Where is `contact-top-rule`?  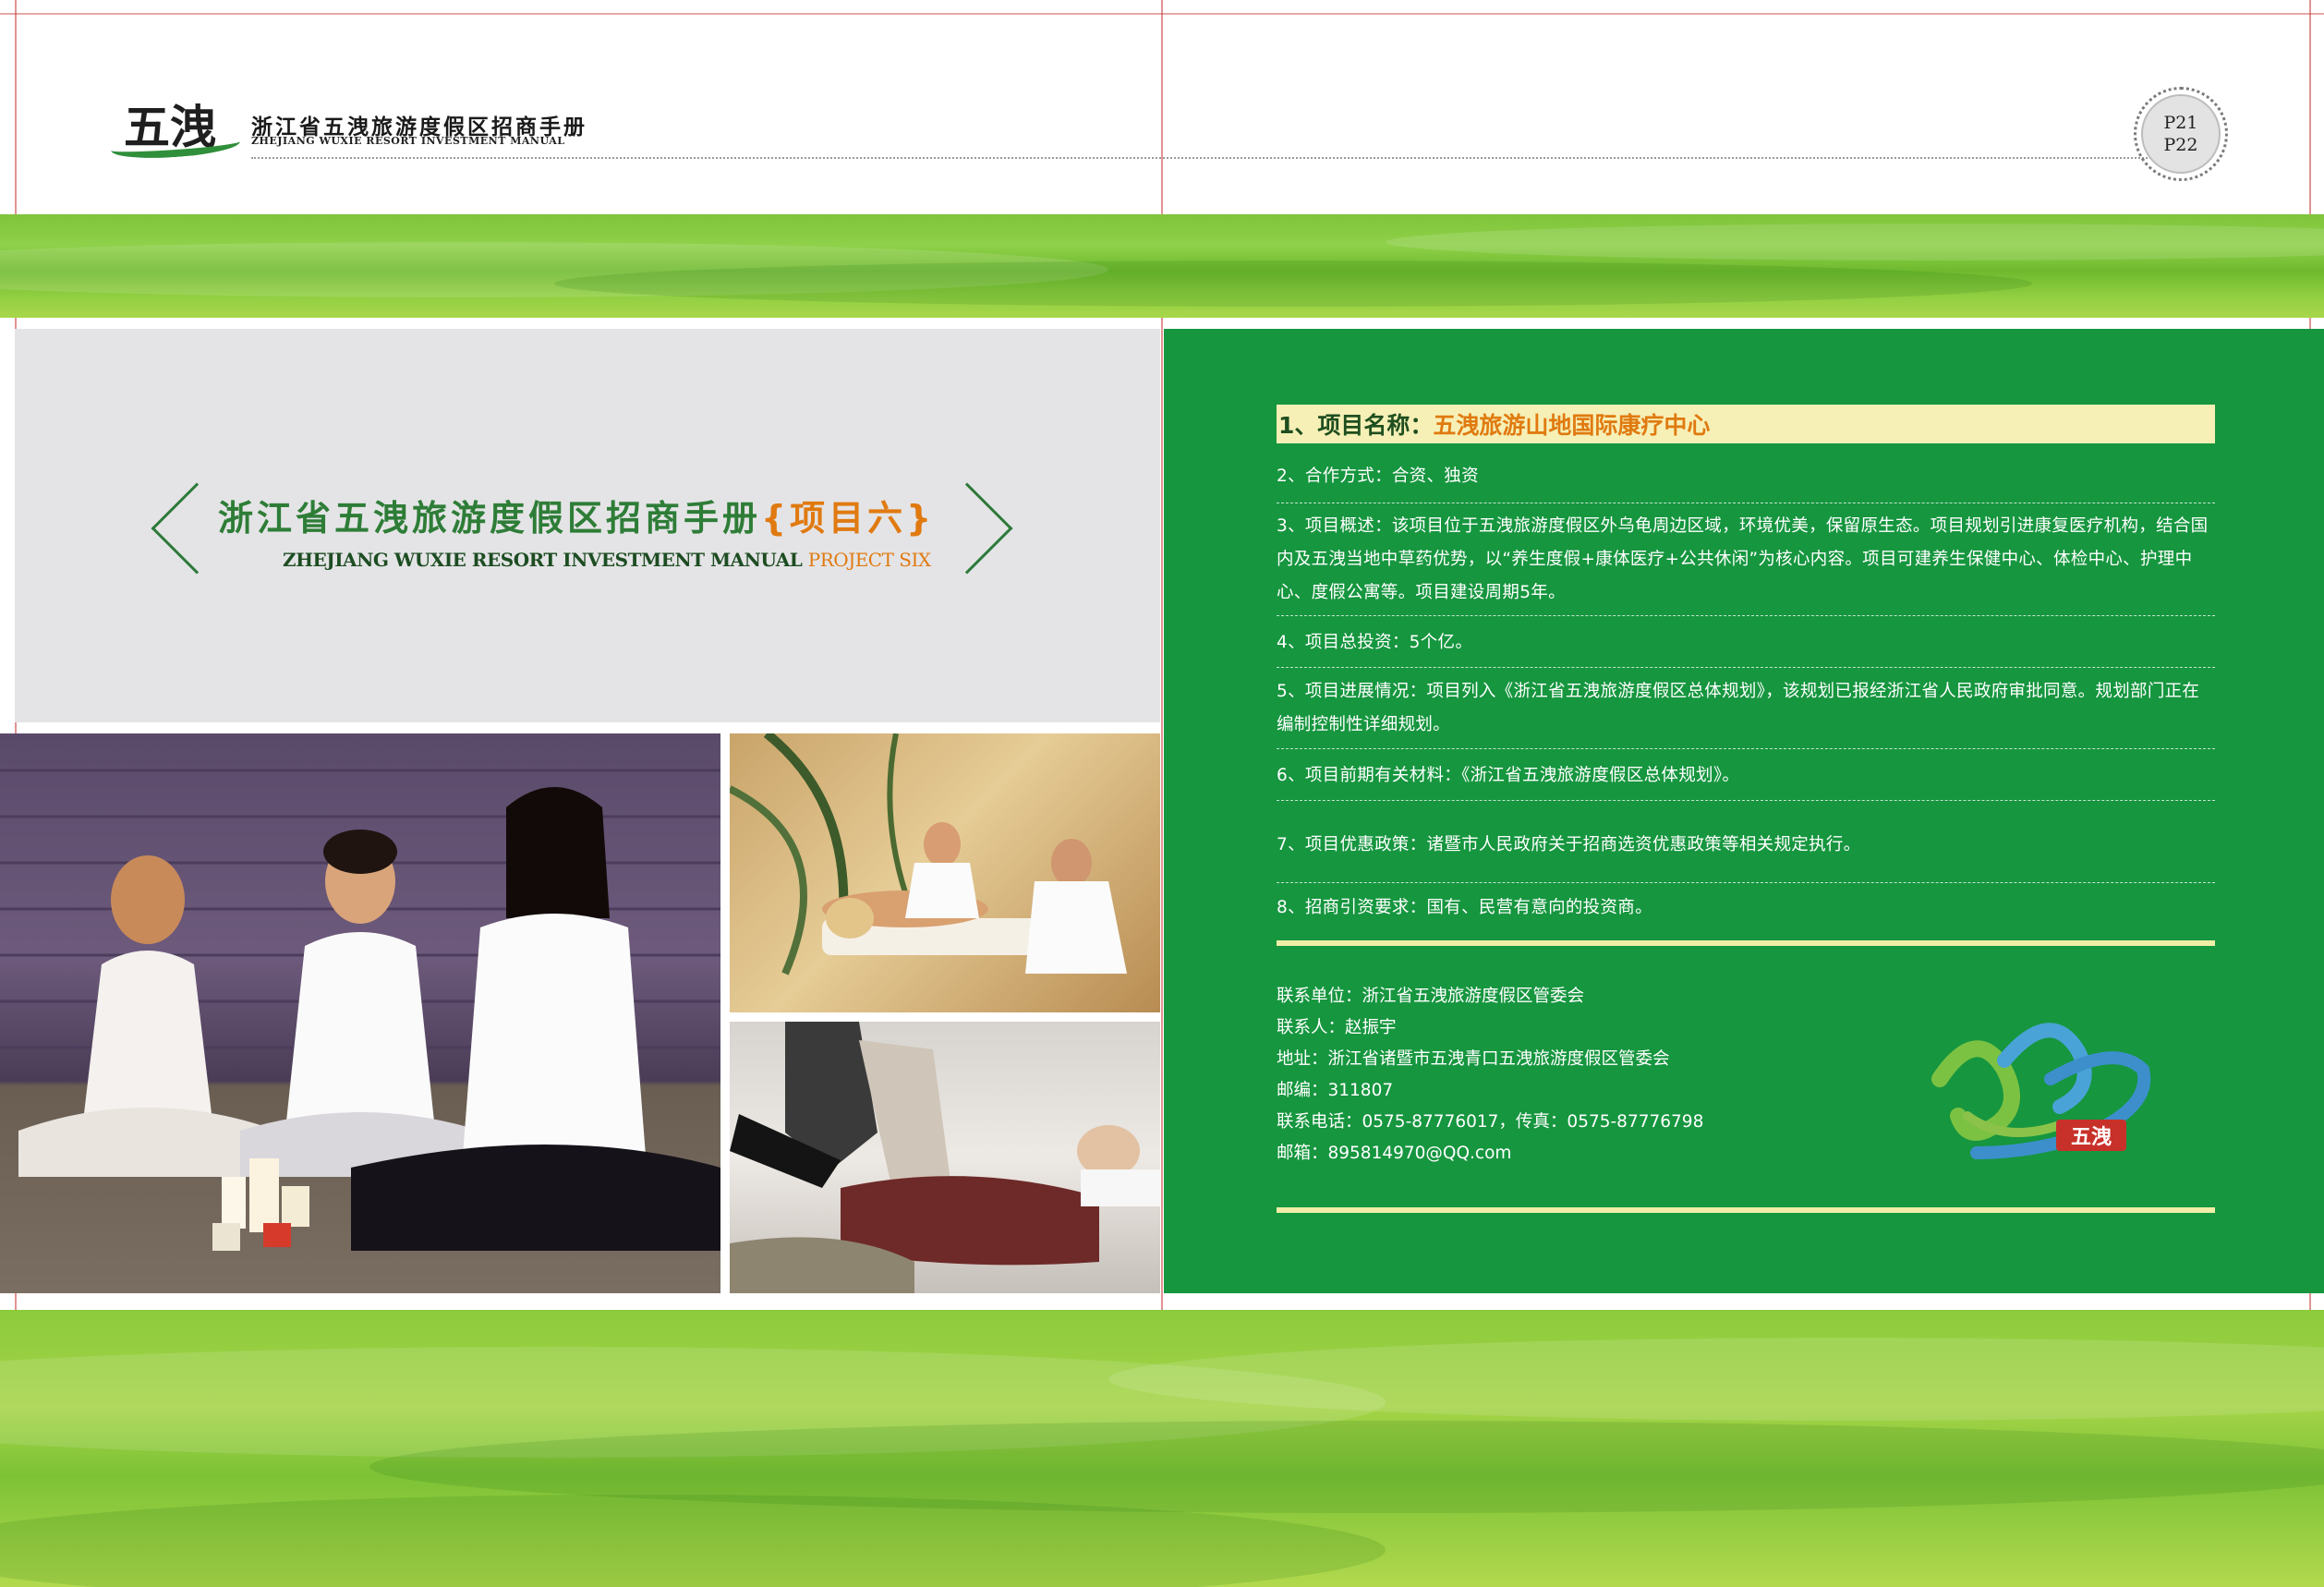 contact-top-rule is located at coordinates (1746, 943).